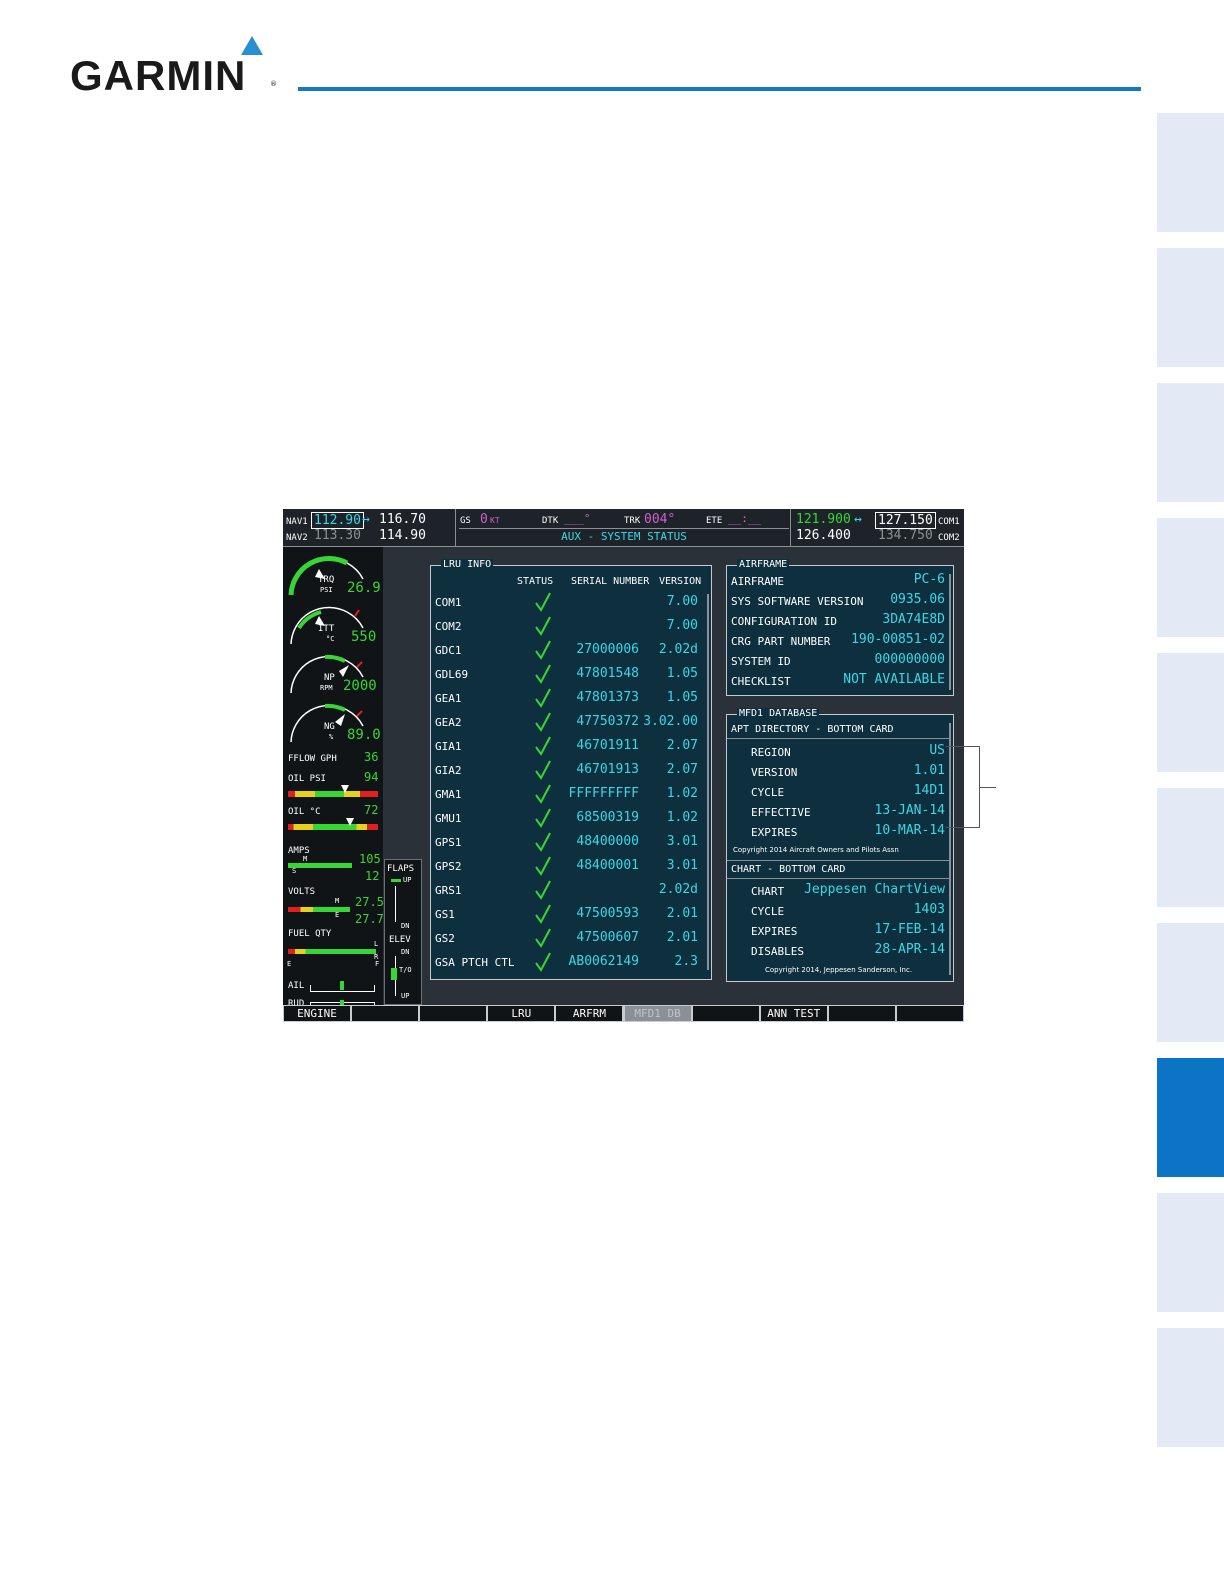 The image size is (1224, 1584). I want to click on info-key: CRG PART NUMBER, so click(781, 641).